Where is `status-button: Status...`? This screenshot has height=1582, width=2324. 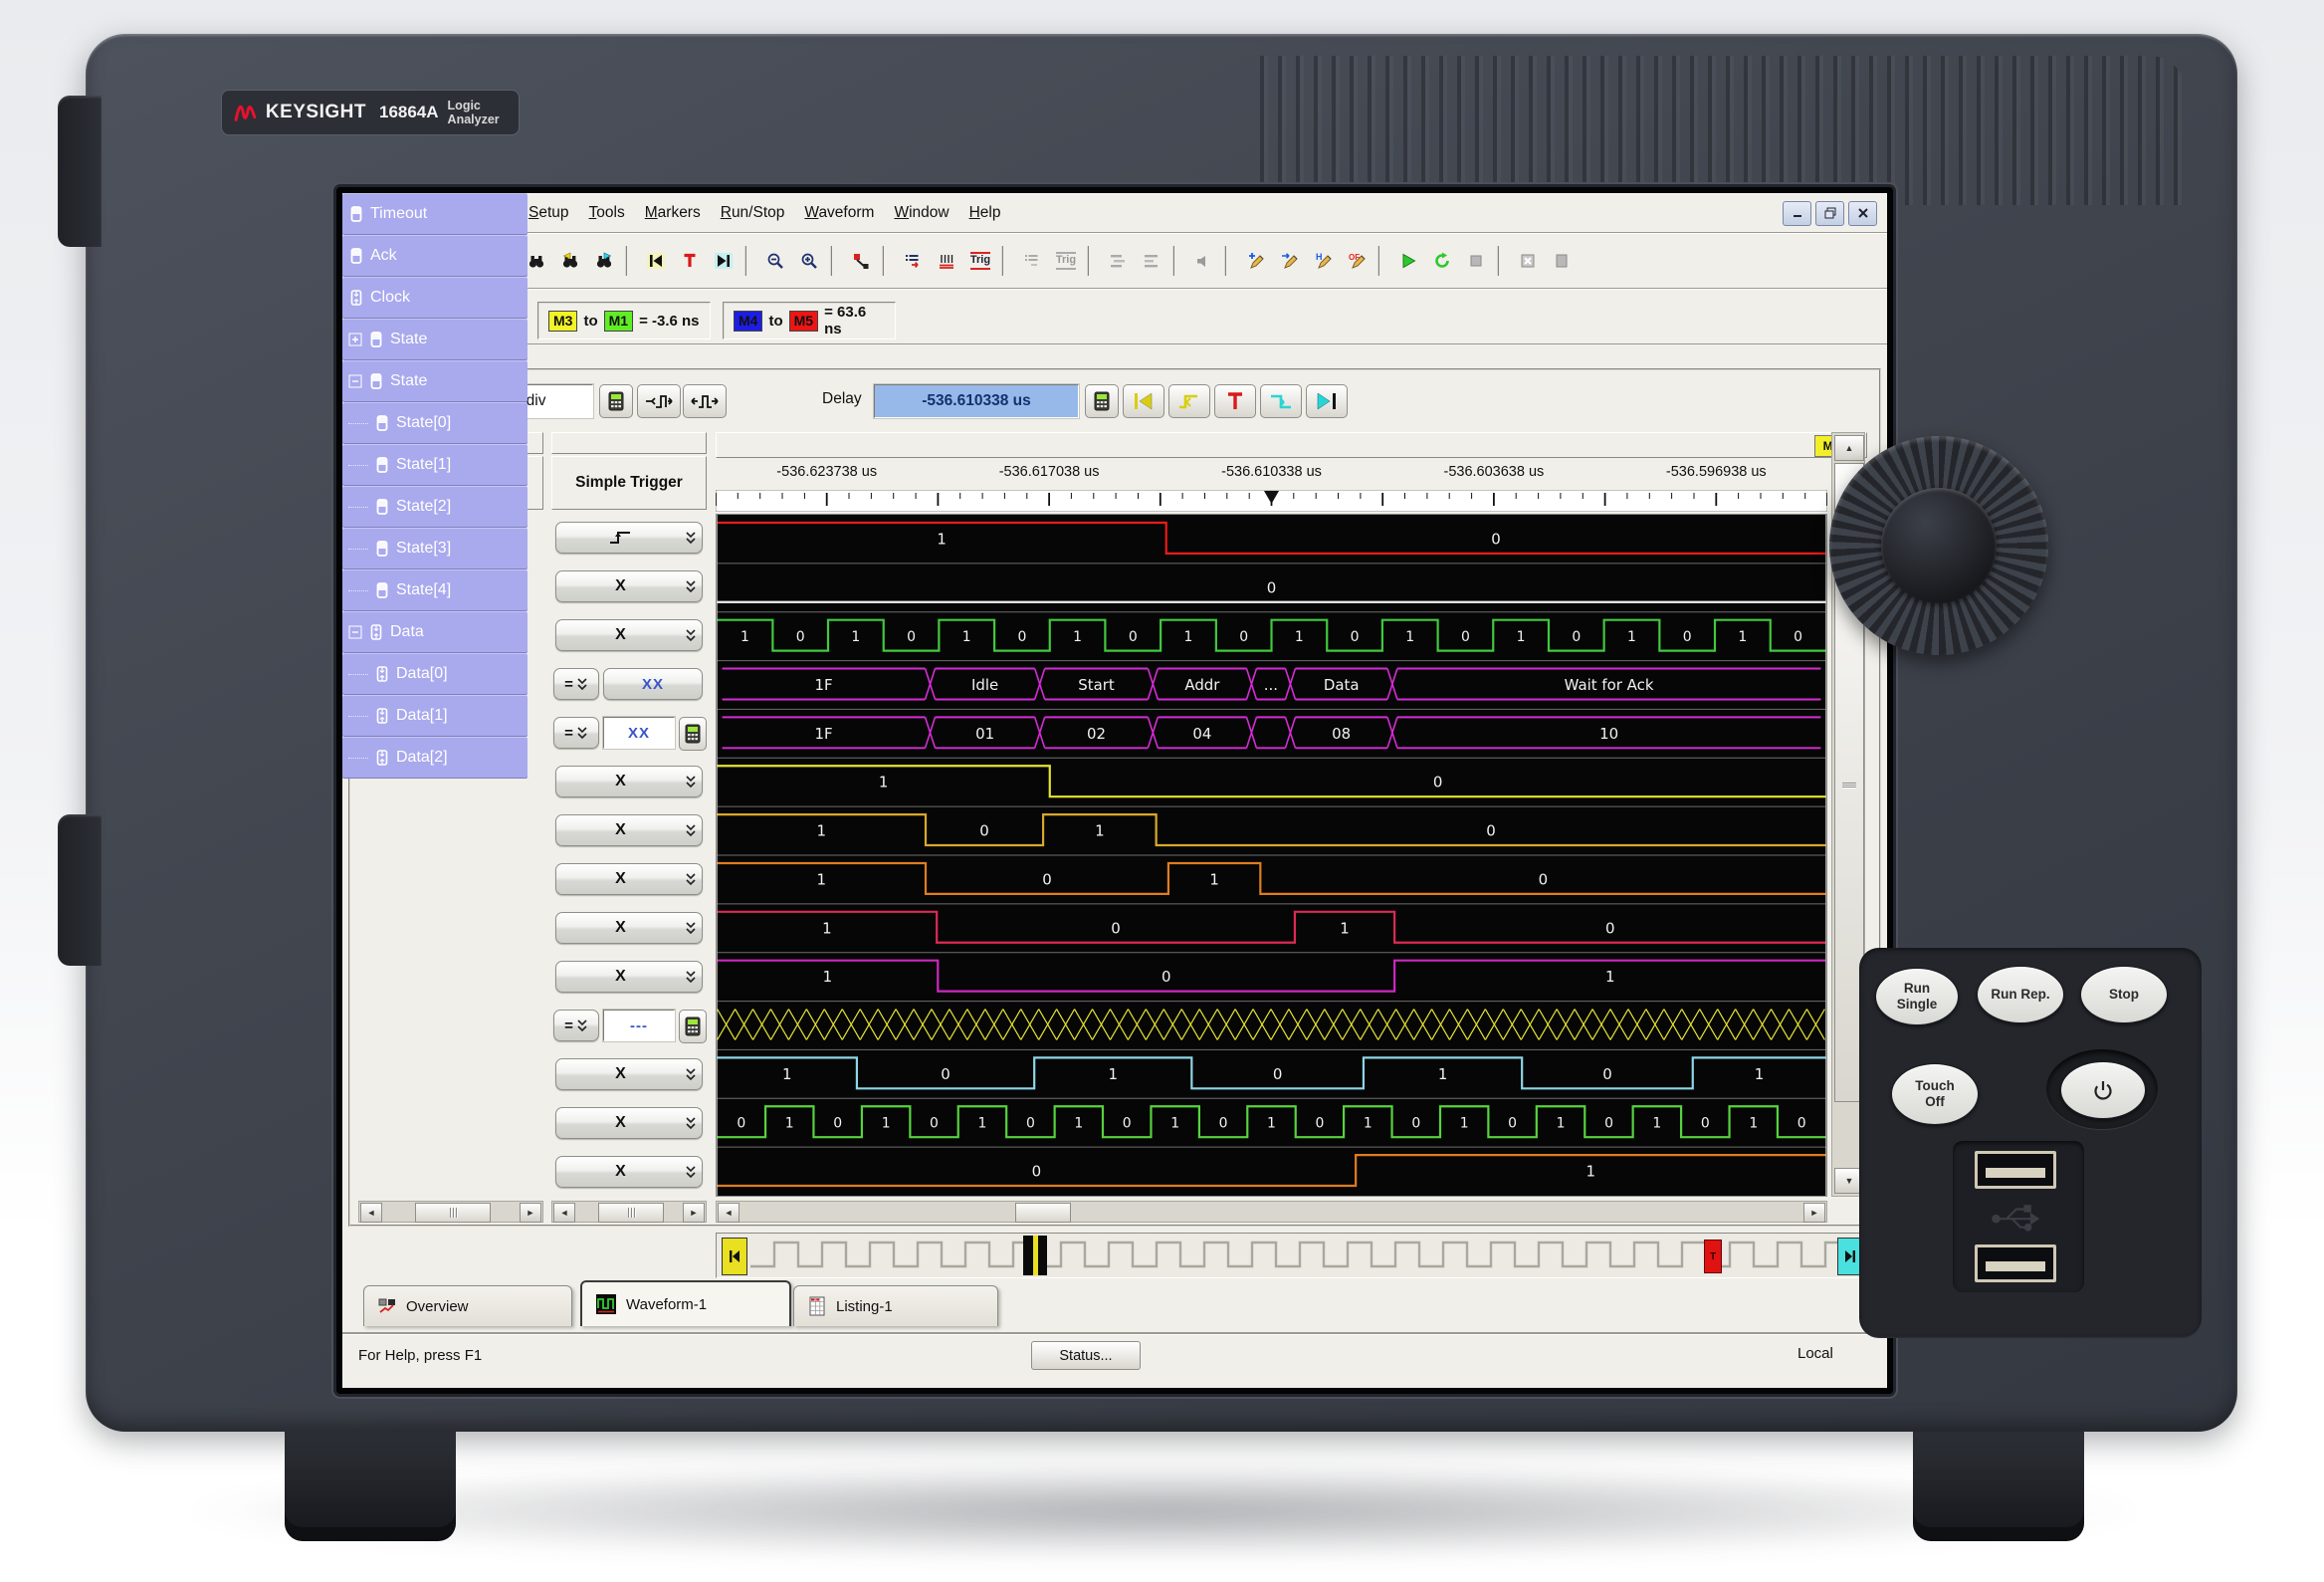 status-button: Status... is located at coordinates (1086, 1355).